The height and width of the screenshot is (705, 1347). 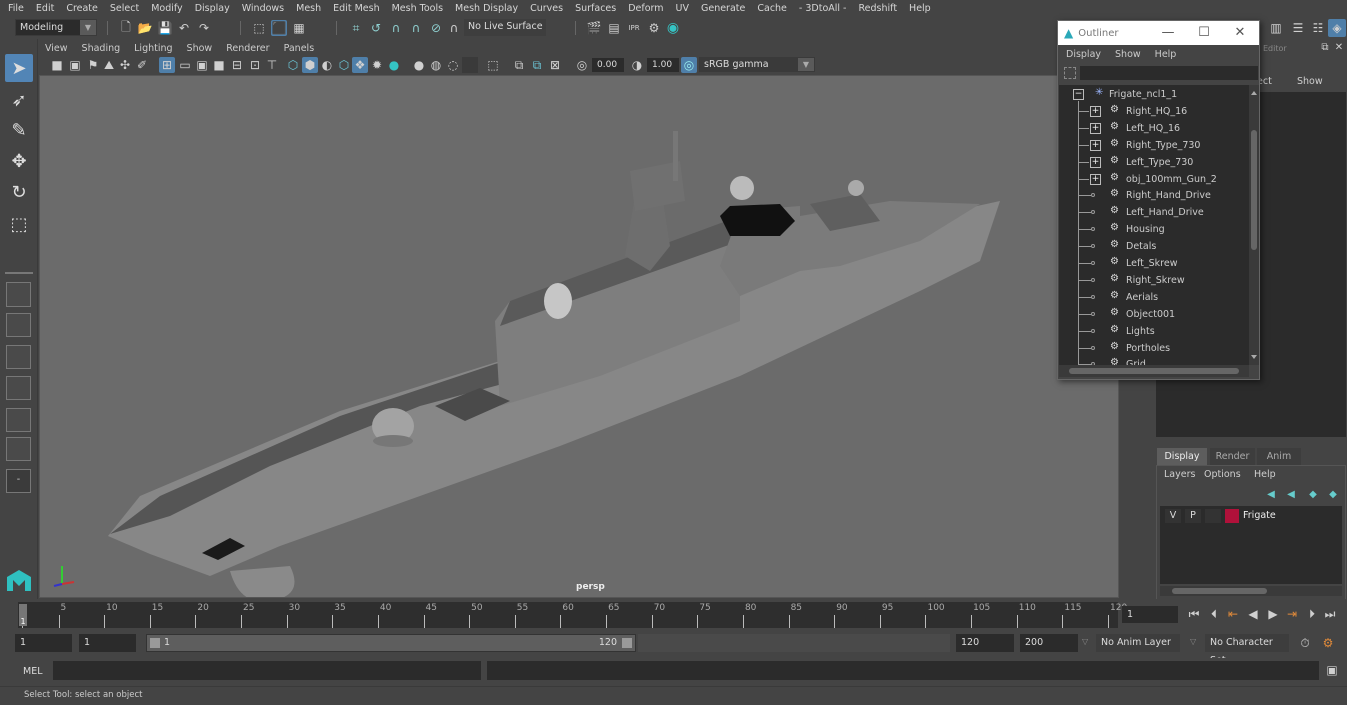 What do you see at coordinates (614, 28) in the screenshot?
I see `render-current-icon: ▤` at bounding box center [614, 28].